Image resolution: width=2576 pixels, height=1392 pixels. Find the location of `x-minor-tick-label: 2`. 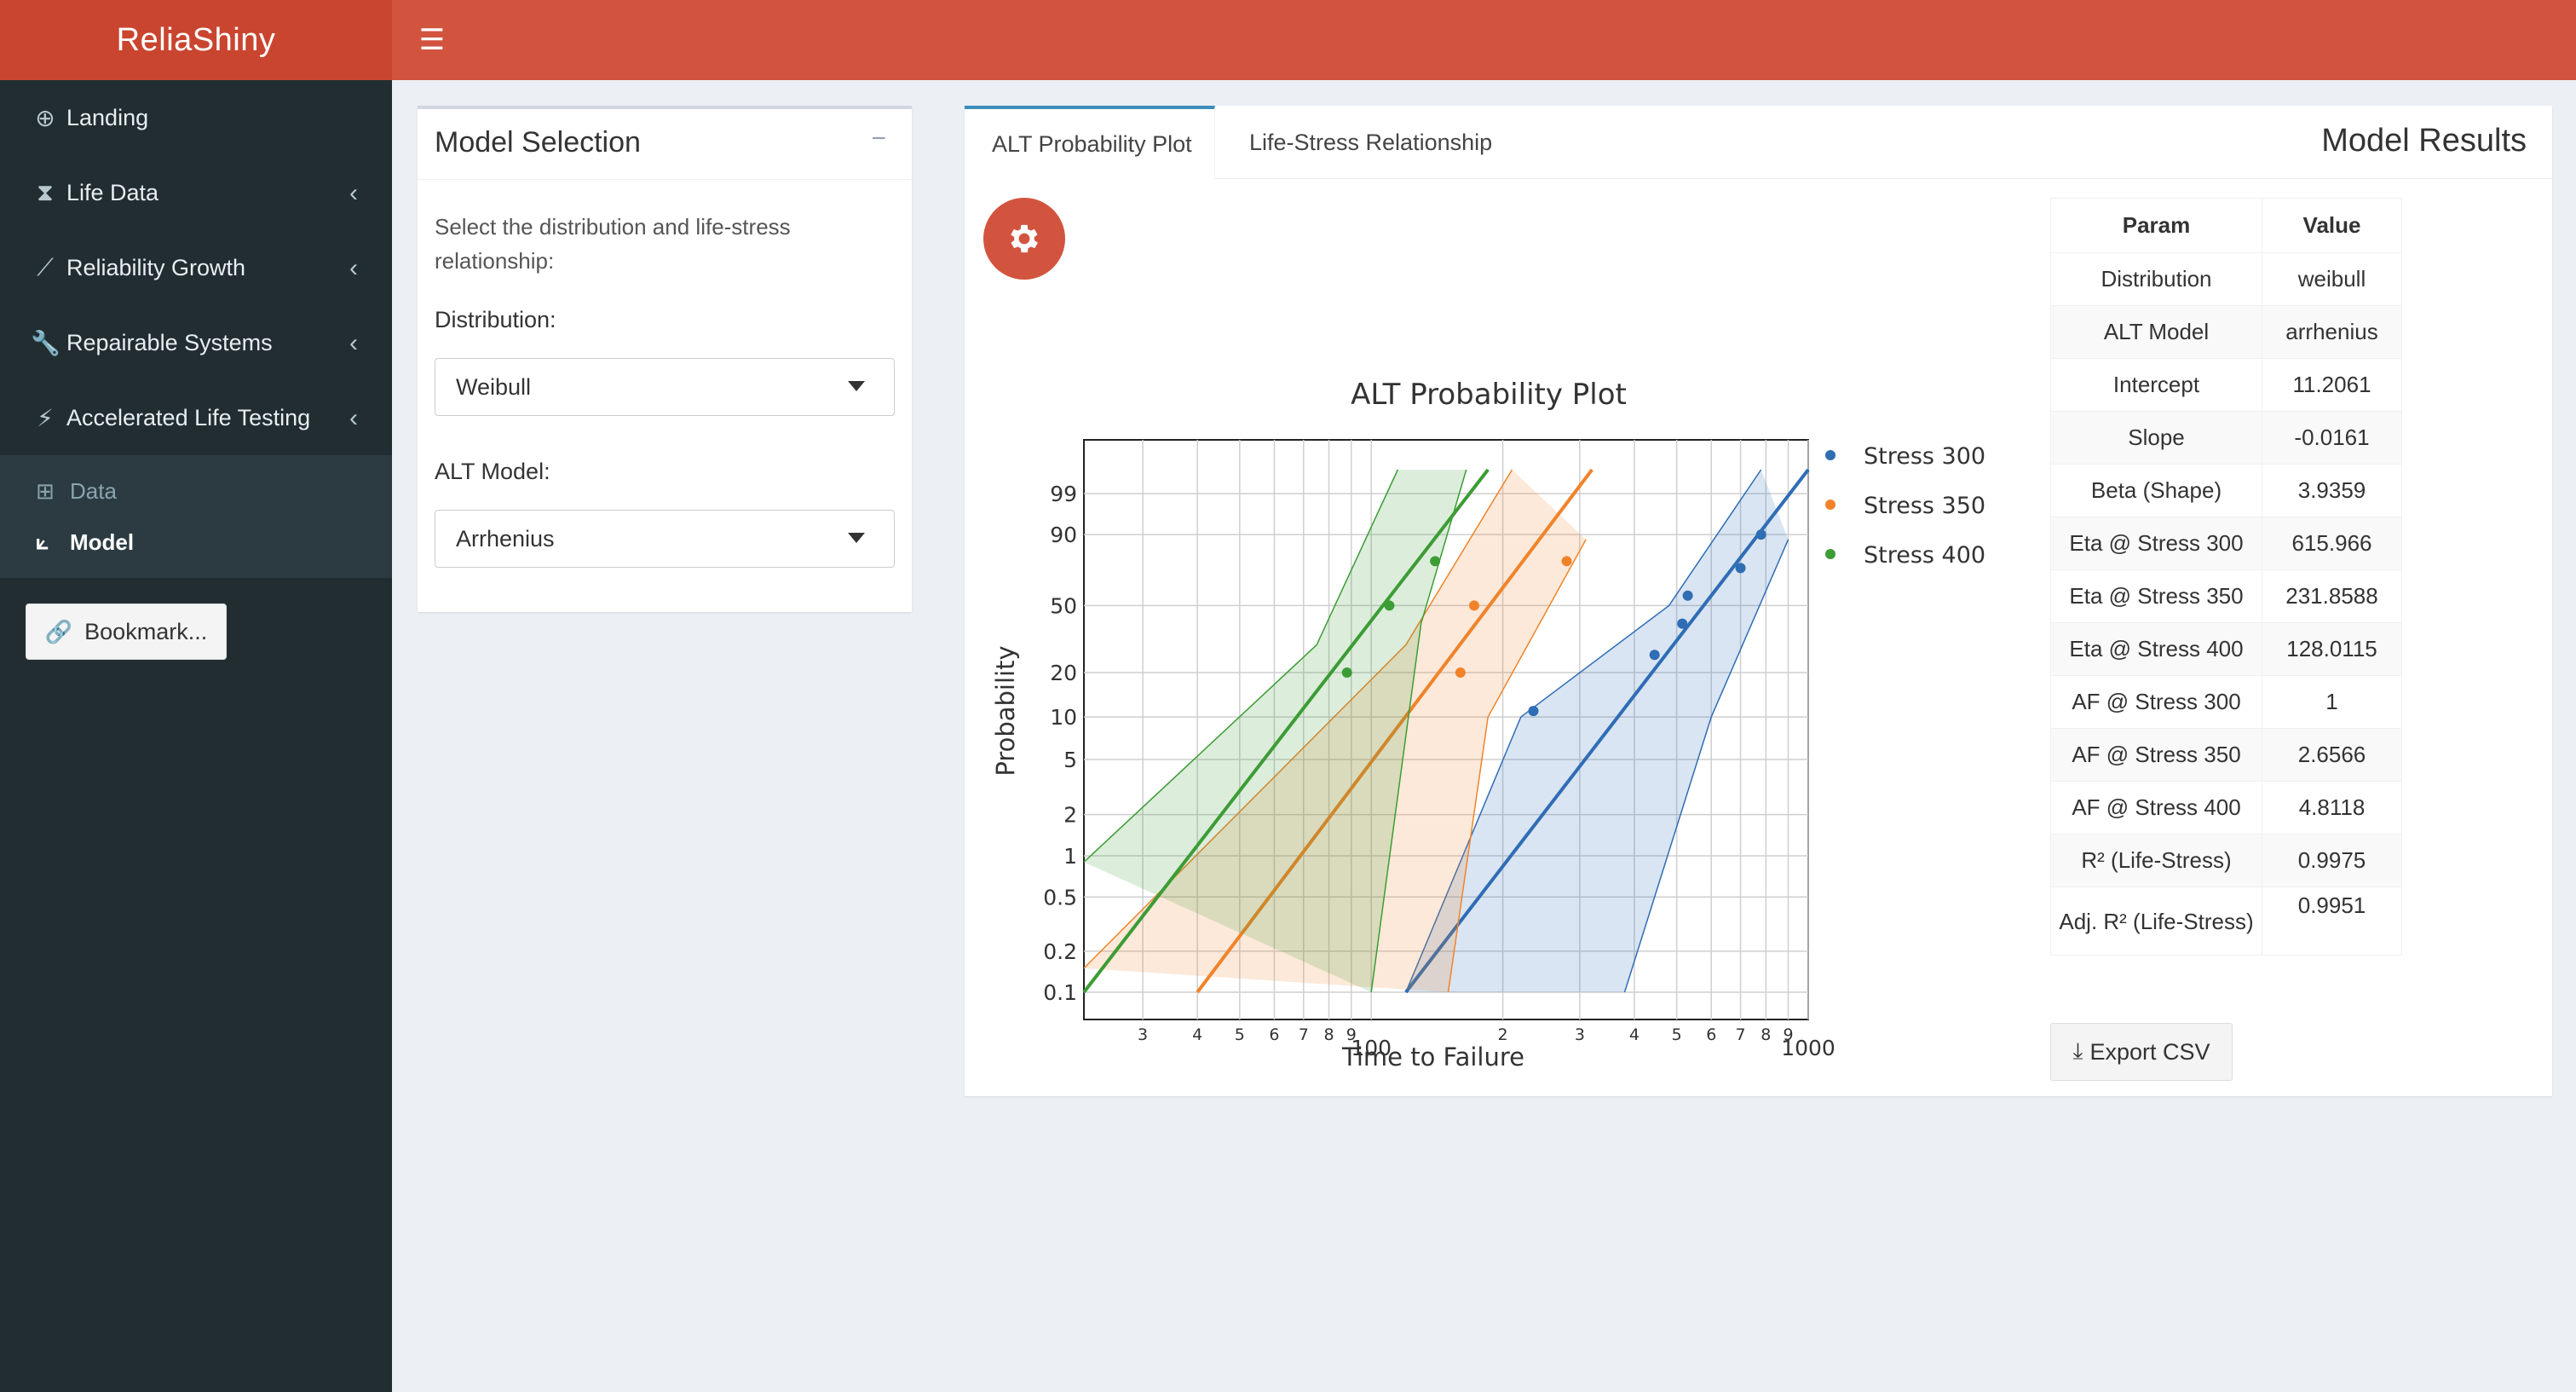

x-minor-tick-label: 2 is located at coordinates (1503, 1034).